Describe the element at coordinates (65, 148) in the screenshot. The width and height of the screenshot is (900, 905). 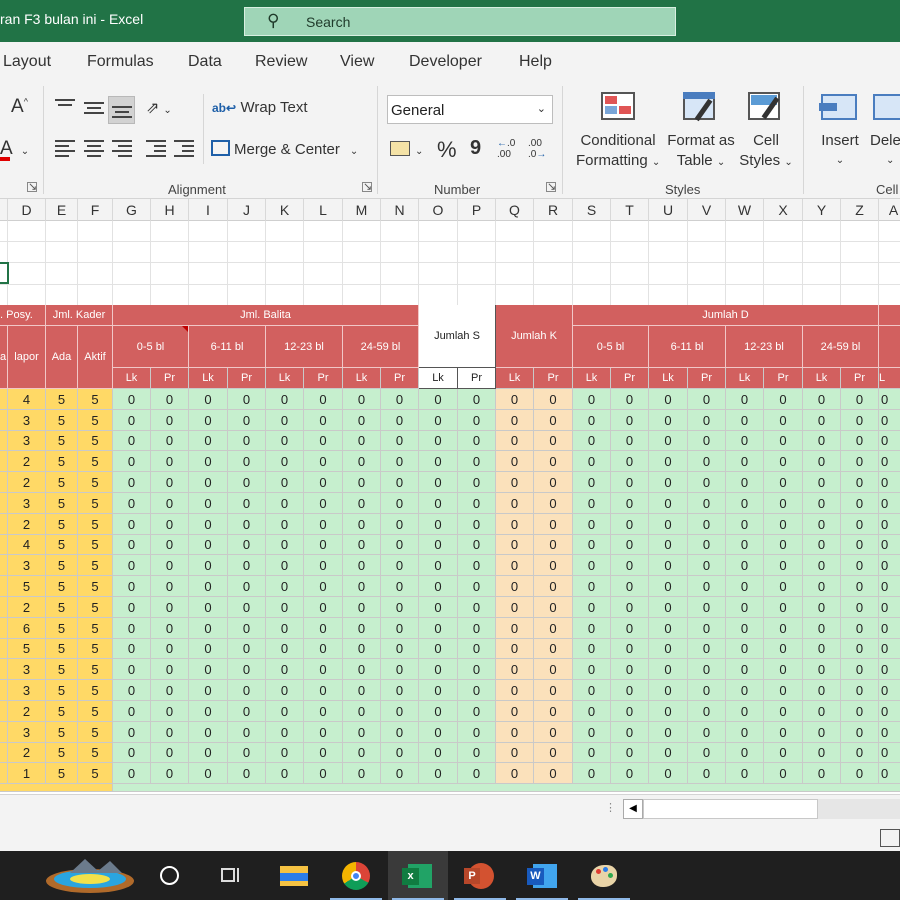
I see `align-left-icon` at that location.